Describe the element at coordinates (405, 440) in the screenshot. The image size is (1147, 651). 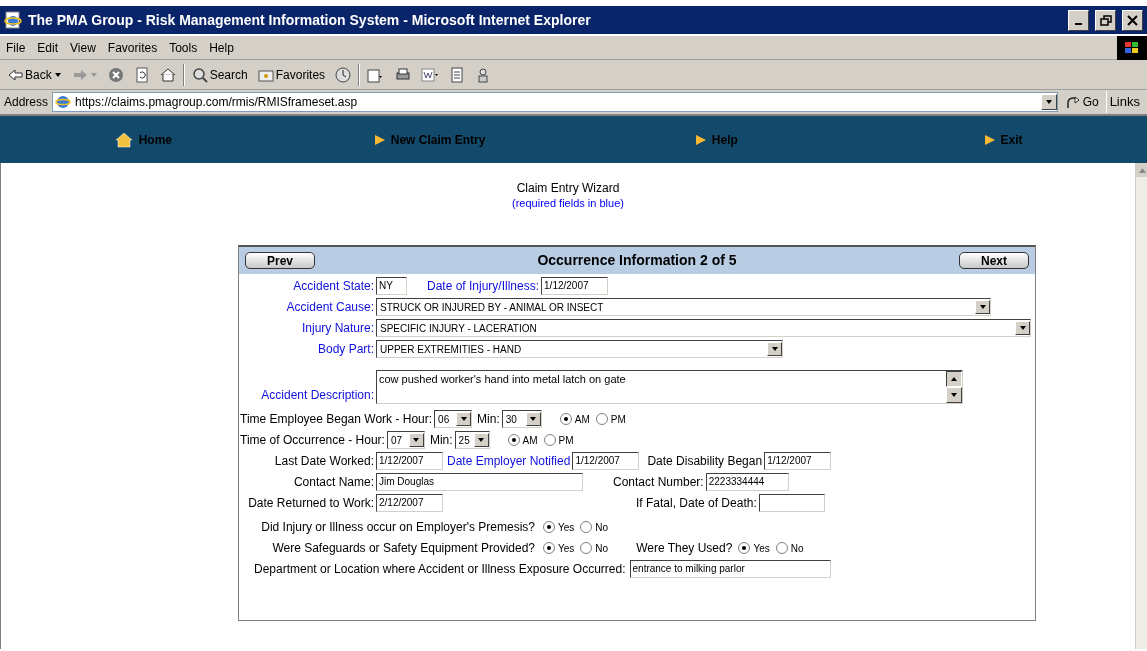
I see `dropdown-field: 07` at that location.